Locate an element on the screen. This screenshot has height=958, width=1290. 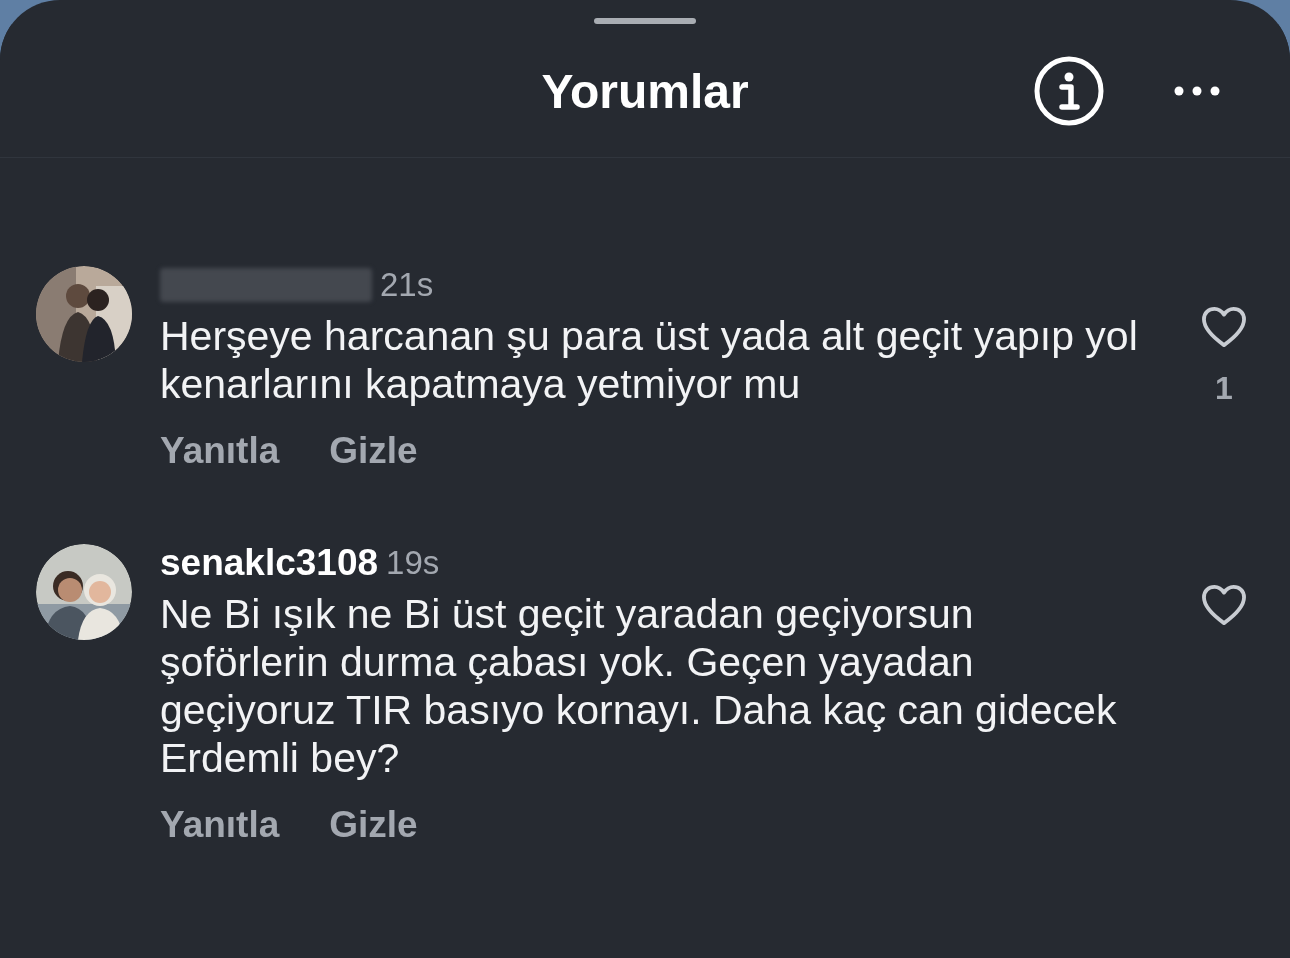
comment-text: Herşeye harcanan şu para üst yada alt geçit yapıp yol kenarlarını kapatmaya yetmiyor mu is located at coordinates (649, 360).